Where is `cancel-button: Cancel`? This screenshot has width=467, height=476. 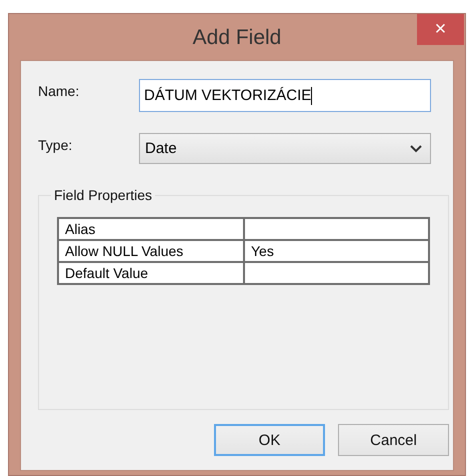 cancel-button: Cancel is located at coordinates (393, 440).